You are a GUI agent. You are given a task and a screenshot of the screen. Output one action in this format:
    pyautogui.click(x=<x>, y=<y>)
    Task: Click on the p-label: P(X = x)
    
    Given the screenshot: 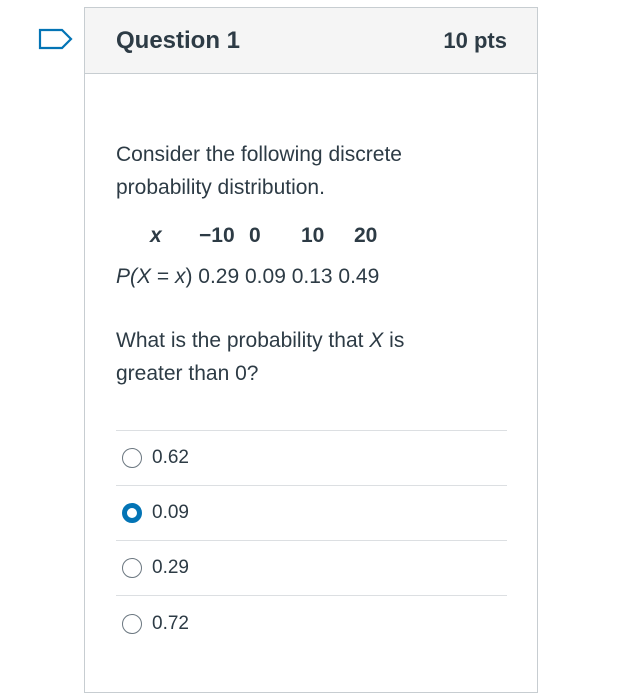 What is the action you would take?
    pyautogui.click(x=154, y=276)
    